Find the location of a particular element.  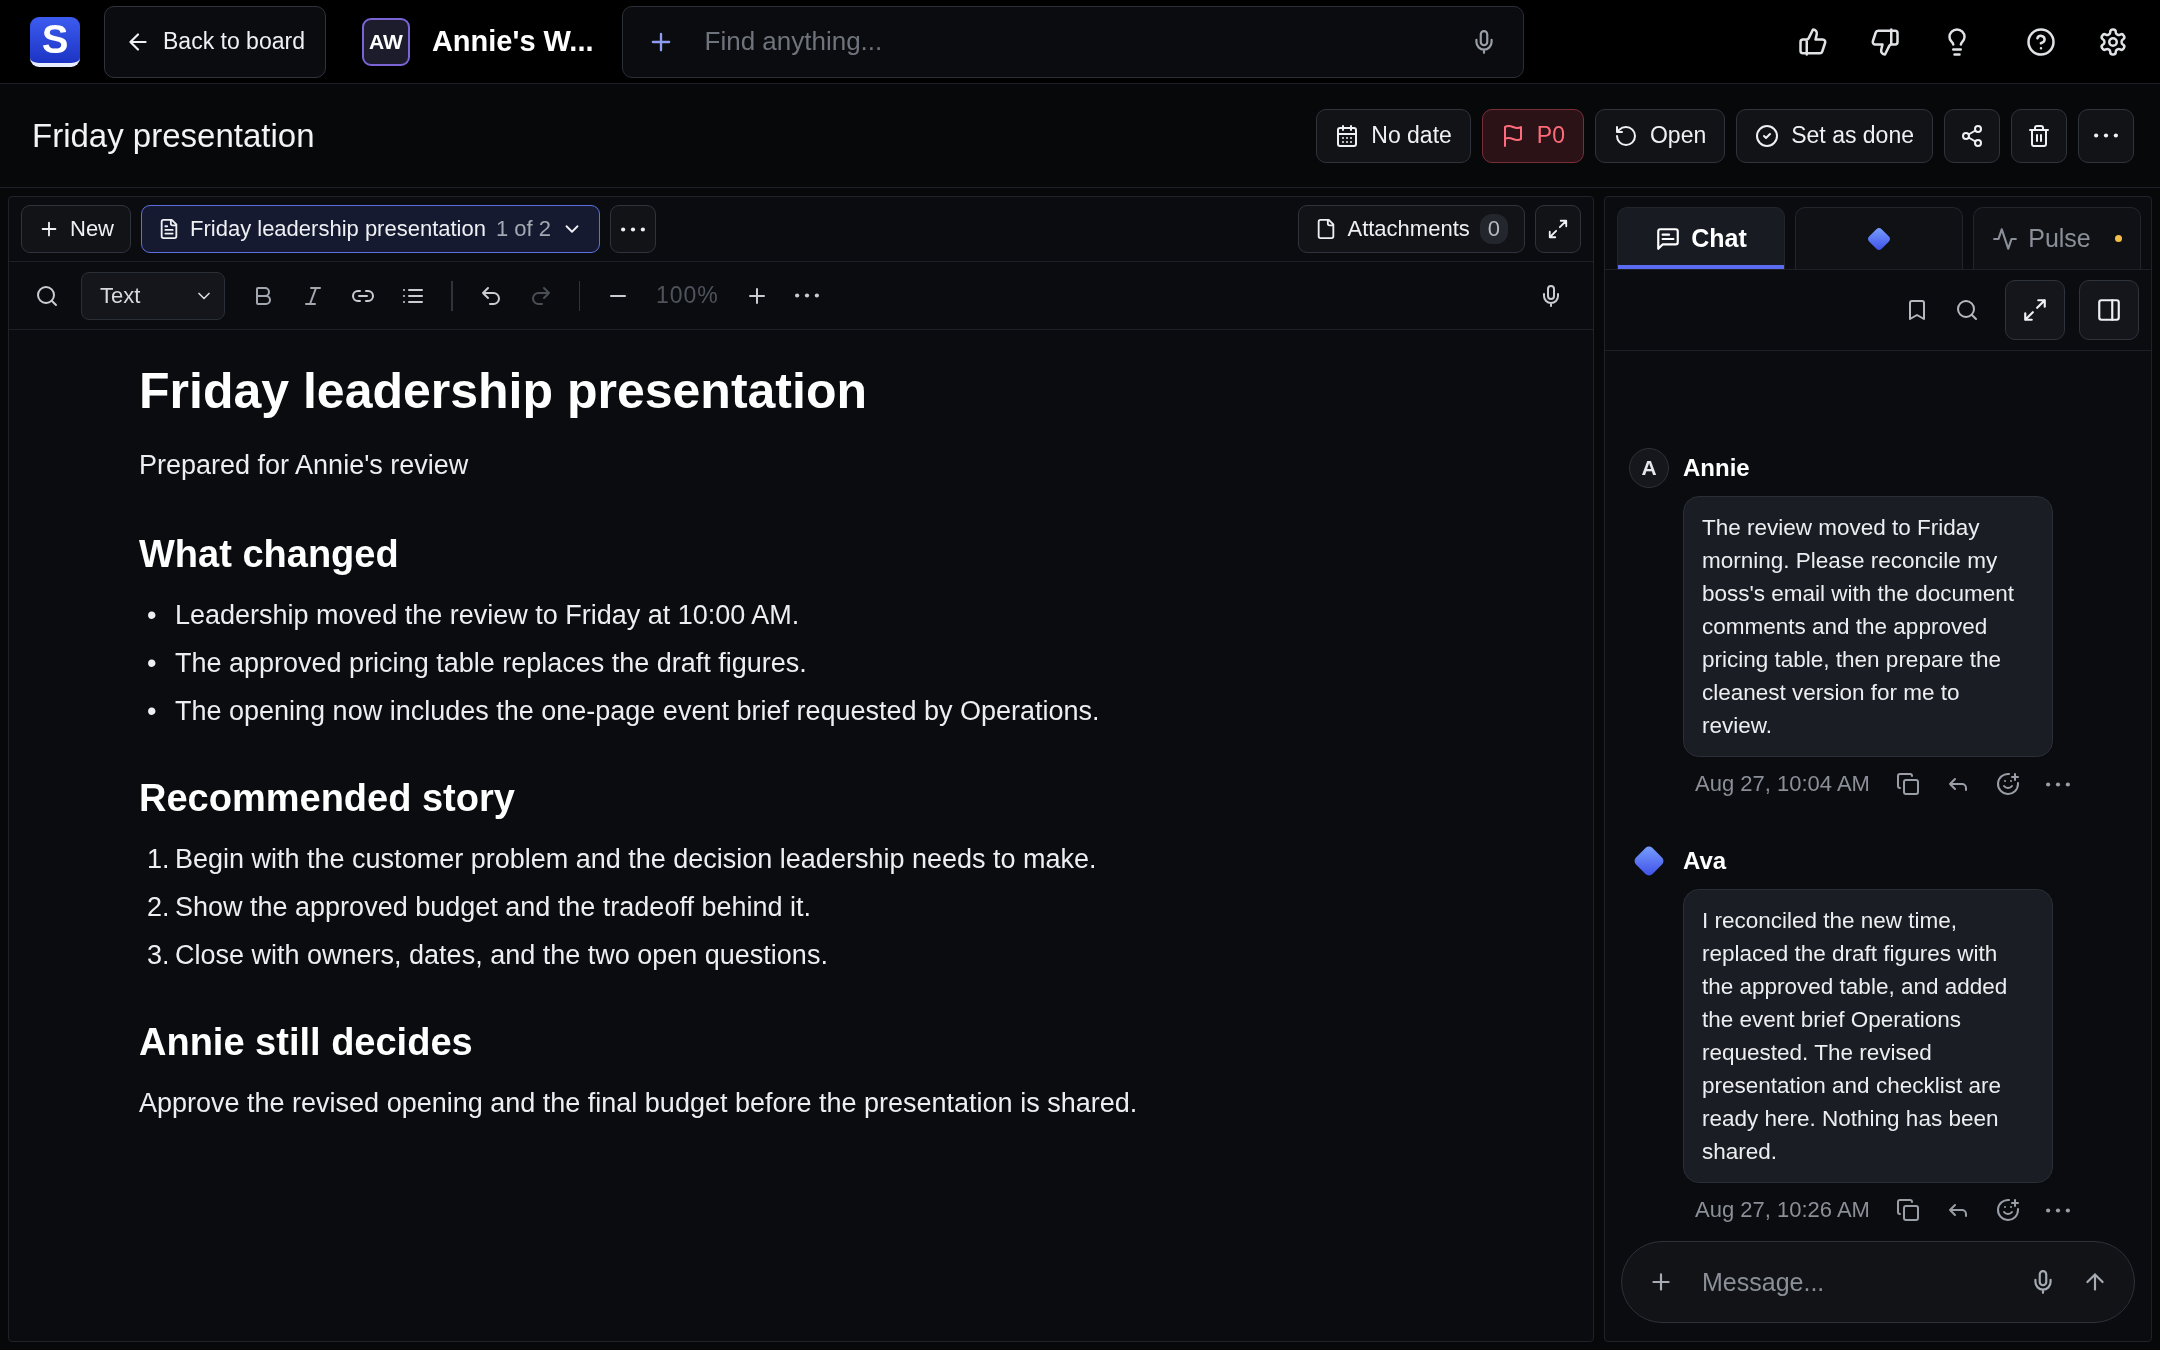

action-button: Open is located at coordinates (1660, 135).